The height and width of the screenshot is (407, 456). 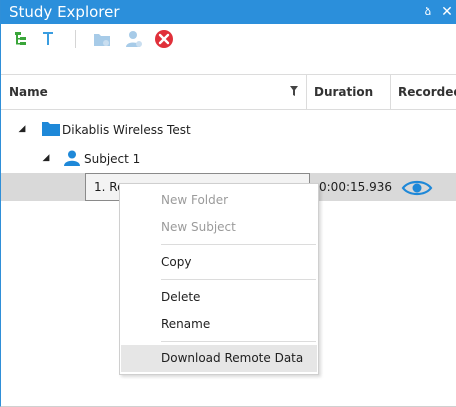 What do you see at coordinates (102, 39) in the screenshot?
I see `new-folder-icon` at bounding box center [102, 39].